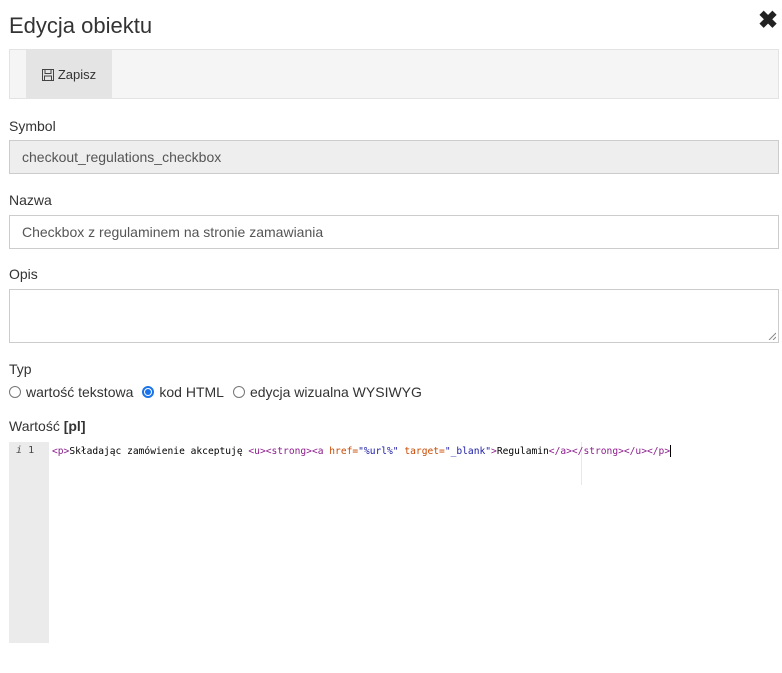 The width and height of the screenshot is (782, 673). I want to click on radio-wysiwyg: edycja wizualna WYSIWYG, so click(327, 392).